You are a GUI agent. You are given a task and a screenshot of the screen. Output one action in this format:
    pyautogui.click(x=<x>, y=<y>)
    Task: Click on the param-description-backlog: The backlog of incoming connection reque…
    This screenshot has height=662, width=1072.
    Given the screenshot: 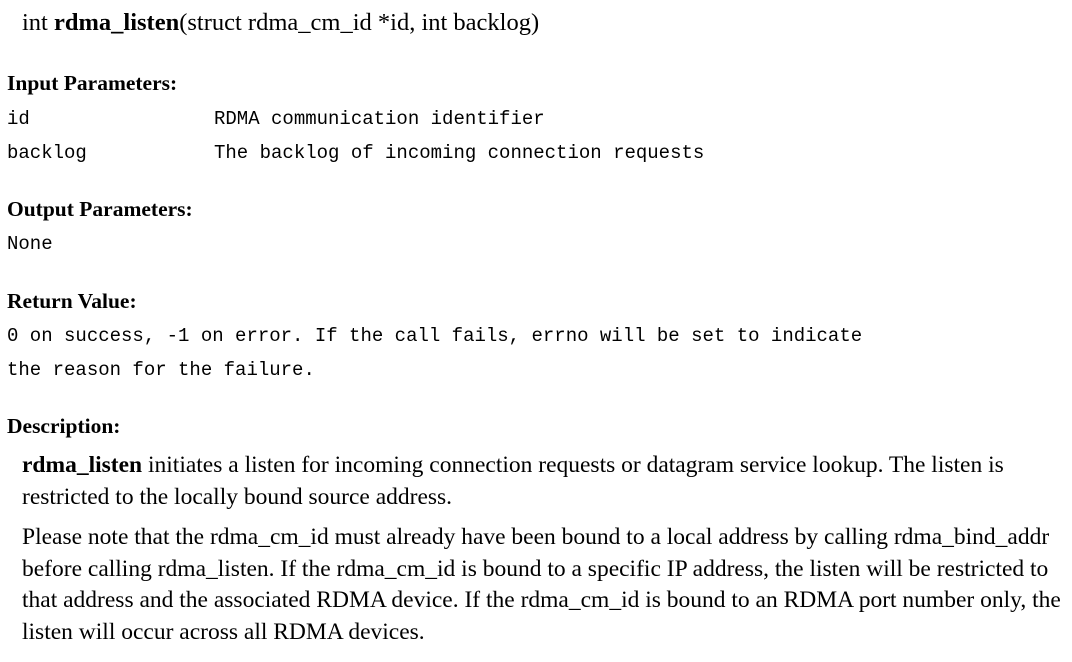 What is the action you would take?
    pyautogui.click(x=459, y=153)
    